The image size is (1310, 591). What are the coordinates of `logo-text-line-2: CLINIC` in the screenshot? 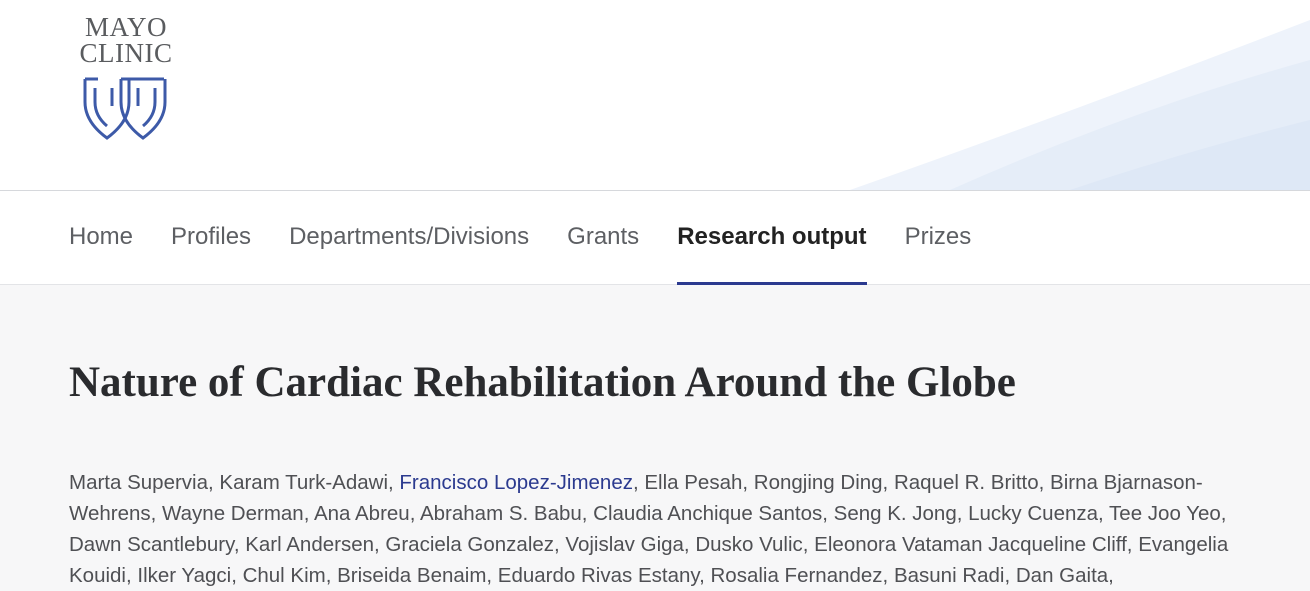 It's located at (126, 53).